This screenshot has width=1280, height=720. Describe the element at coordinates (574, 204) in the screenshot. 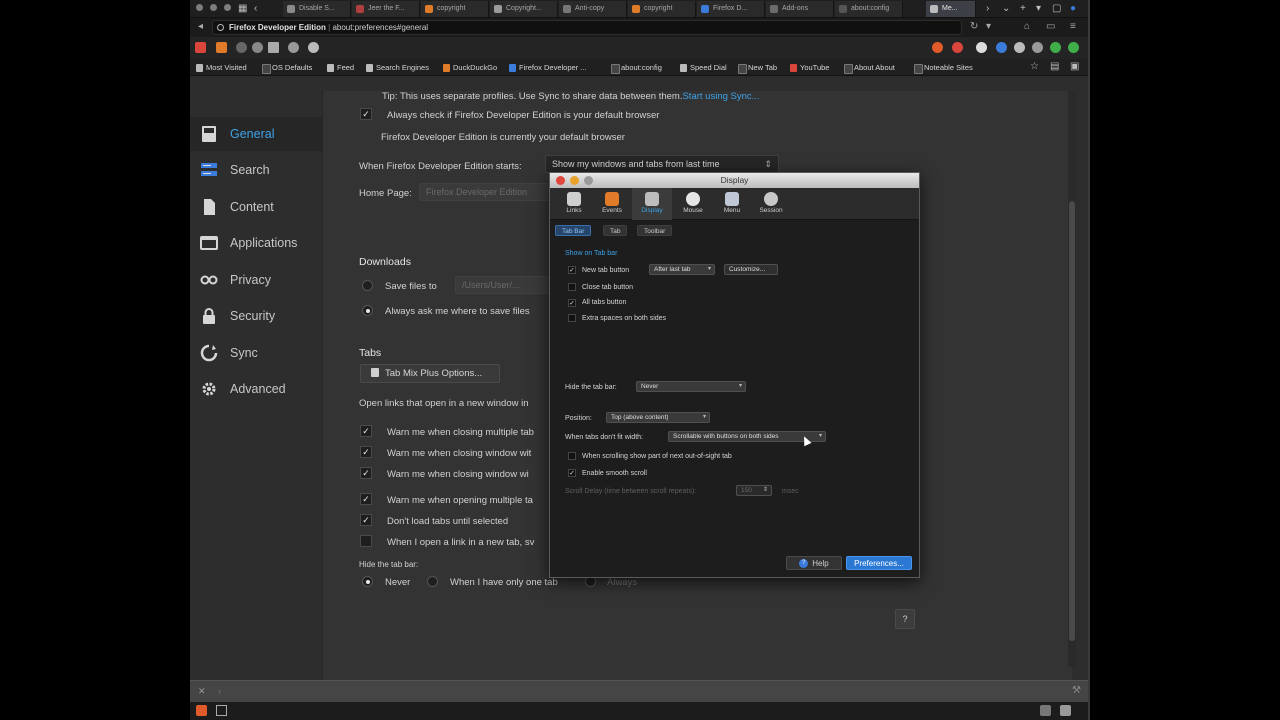

I see `tool-links: Links` at that location.